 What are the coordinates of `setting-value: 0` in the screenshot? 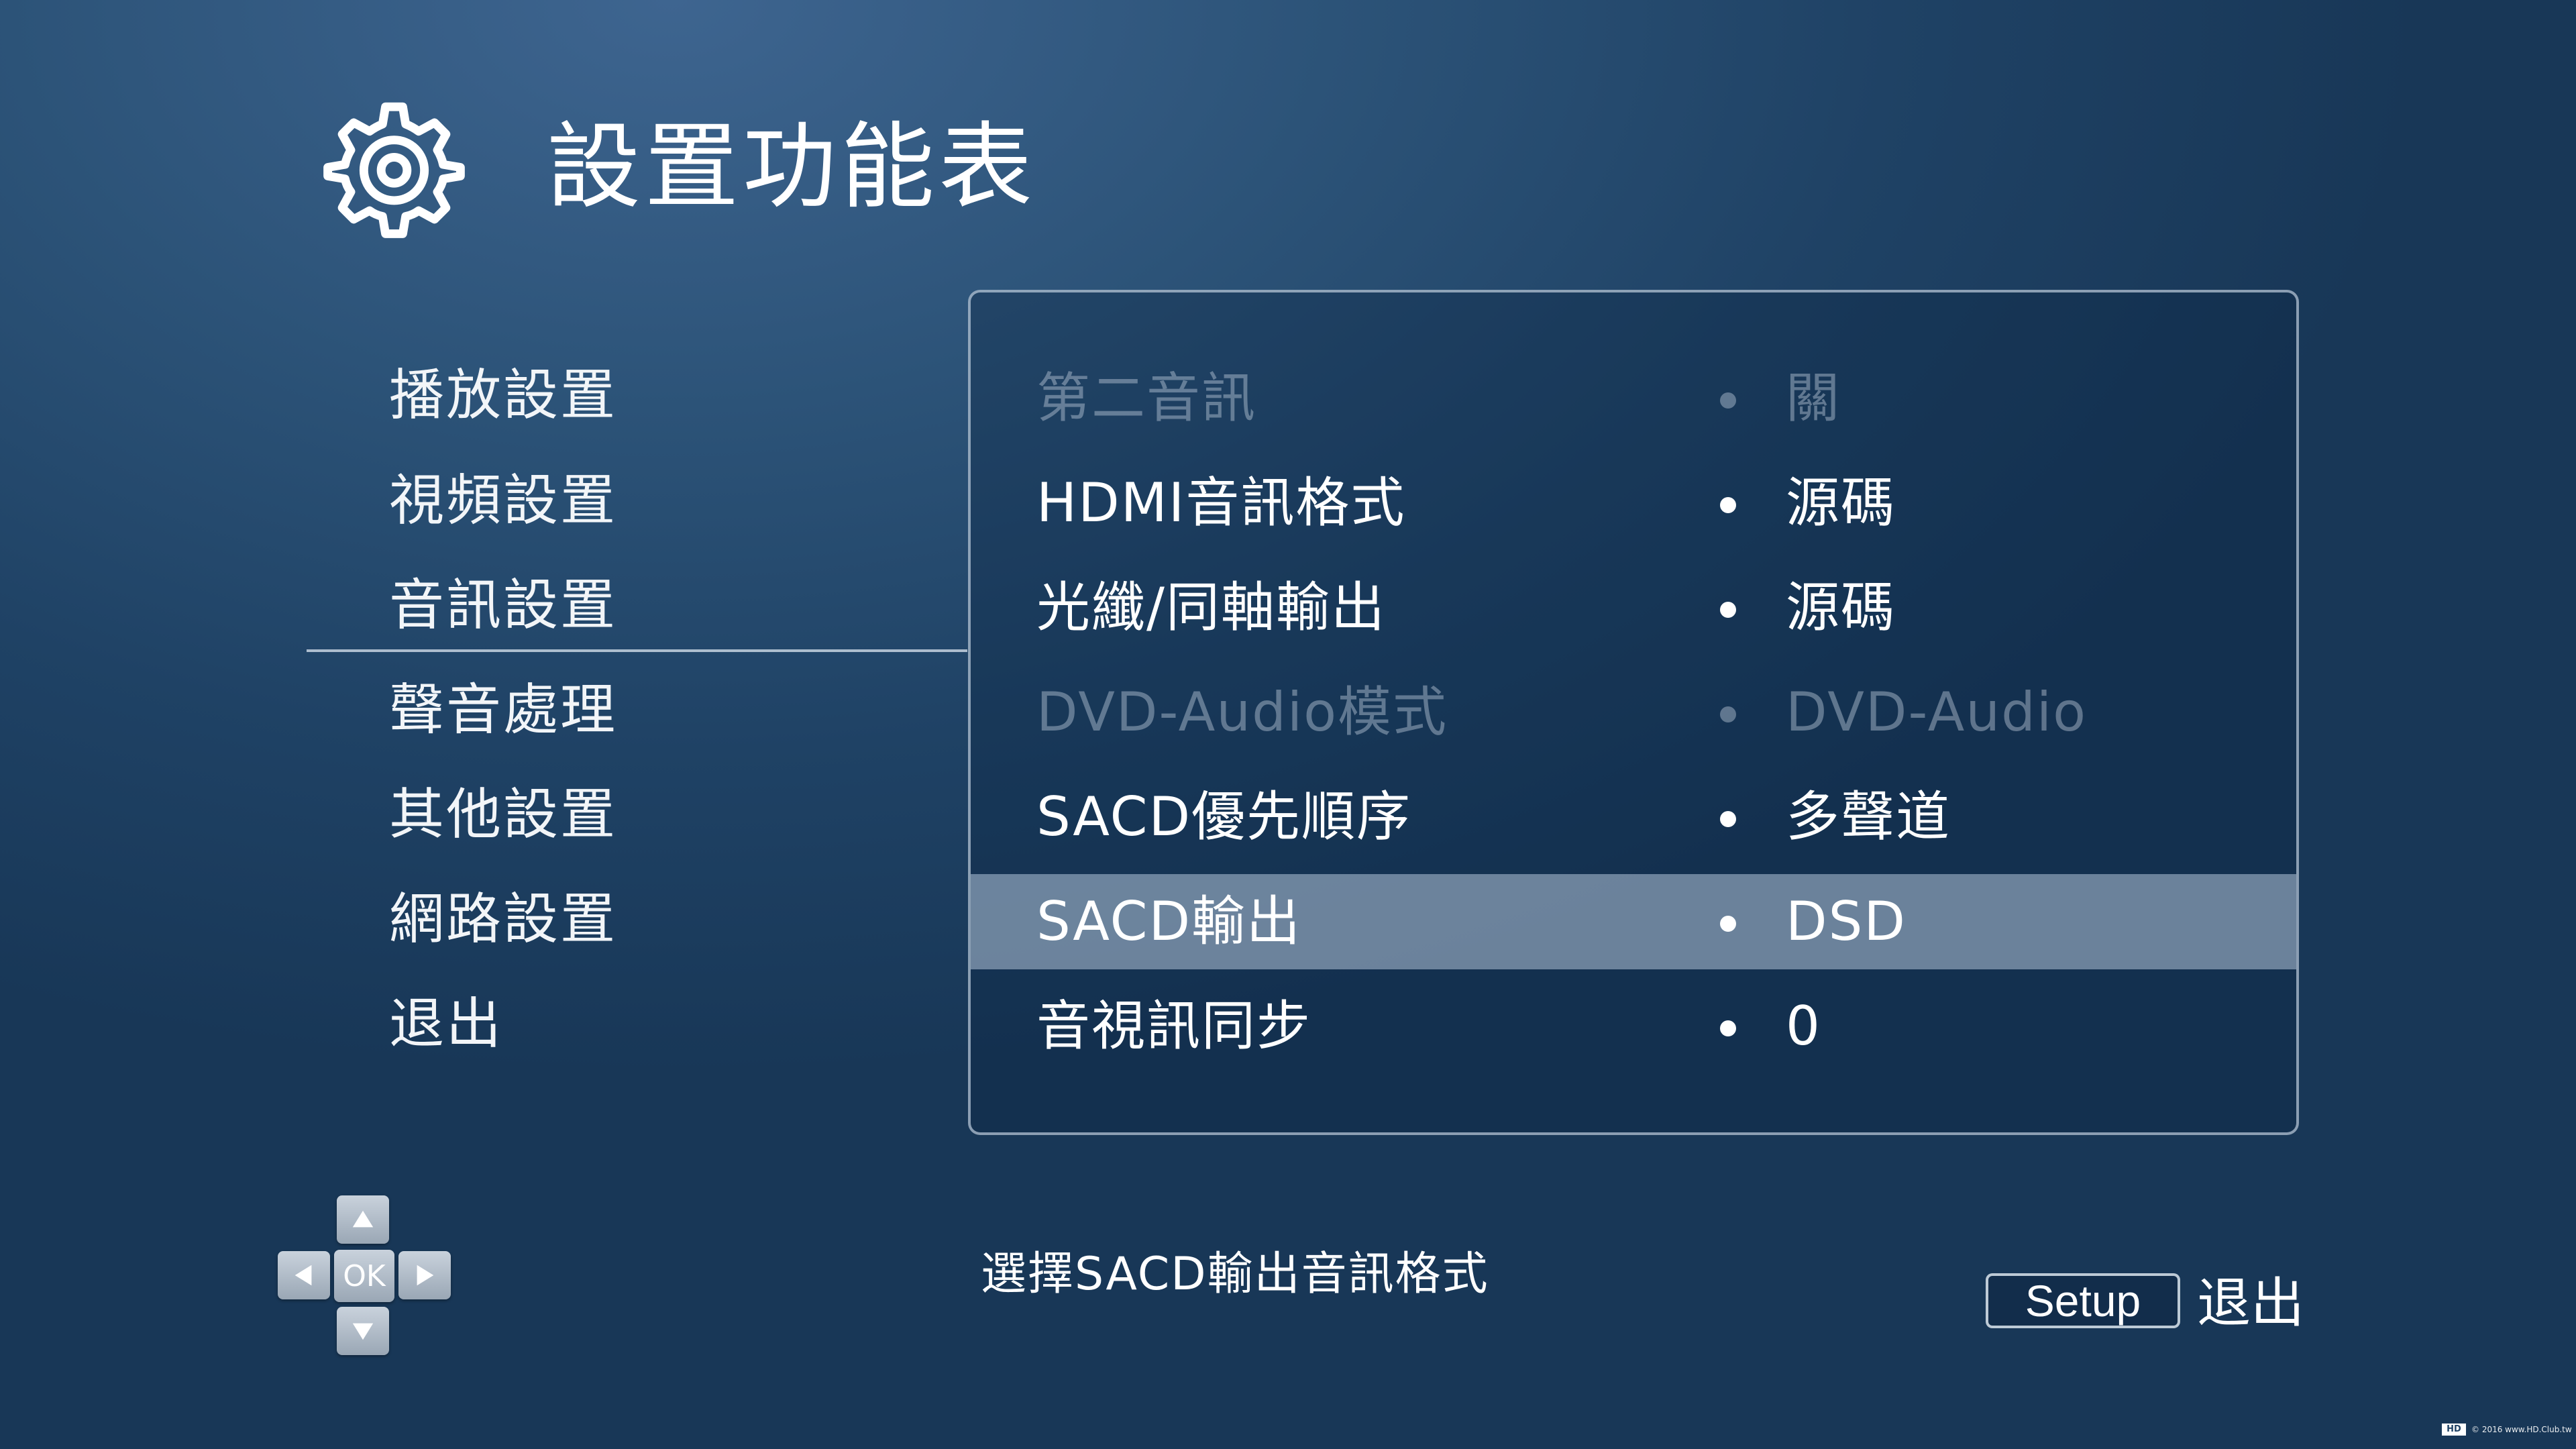 It's located at (1803, 1026).